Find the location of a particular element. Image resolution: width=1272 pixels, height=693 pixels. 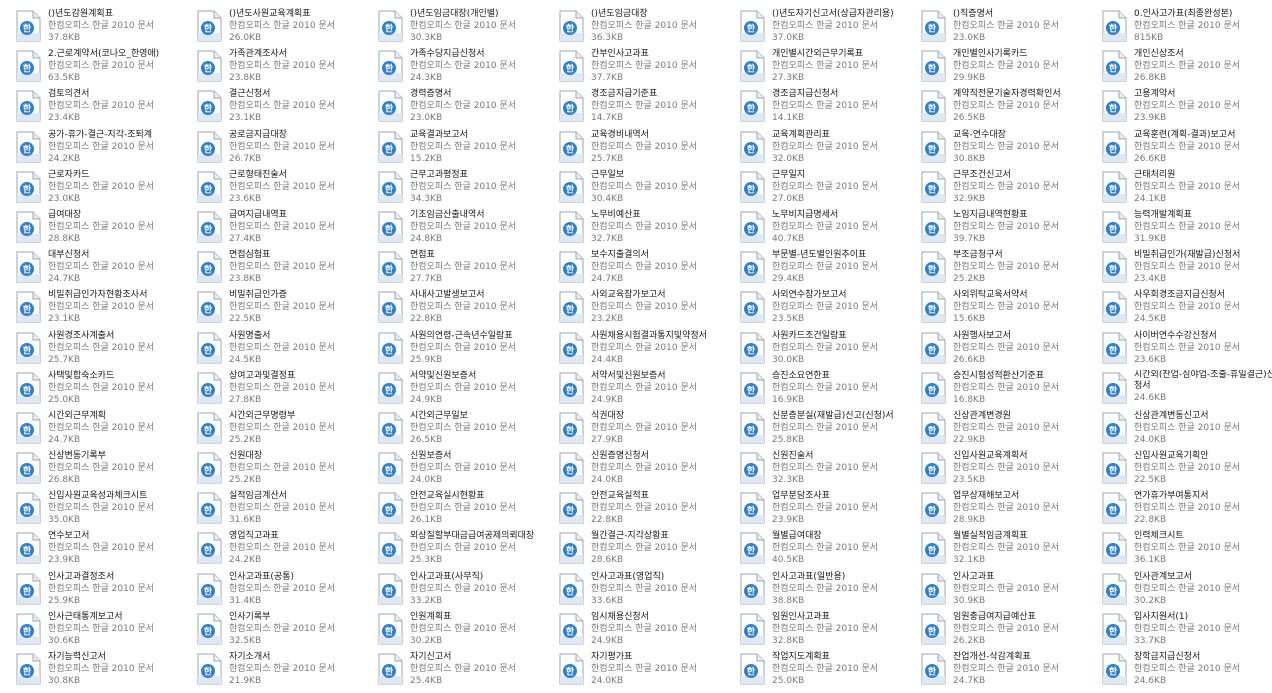

file-item: 한 인사고과표(일반용) 한컴오피스 한글 2010 문서 38.8KB is located at coordinates (828, 591).